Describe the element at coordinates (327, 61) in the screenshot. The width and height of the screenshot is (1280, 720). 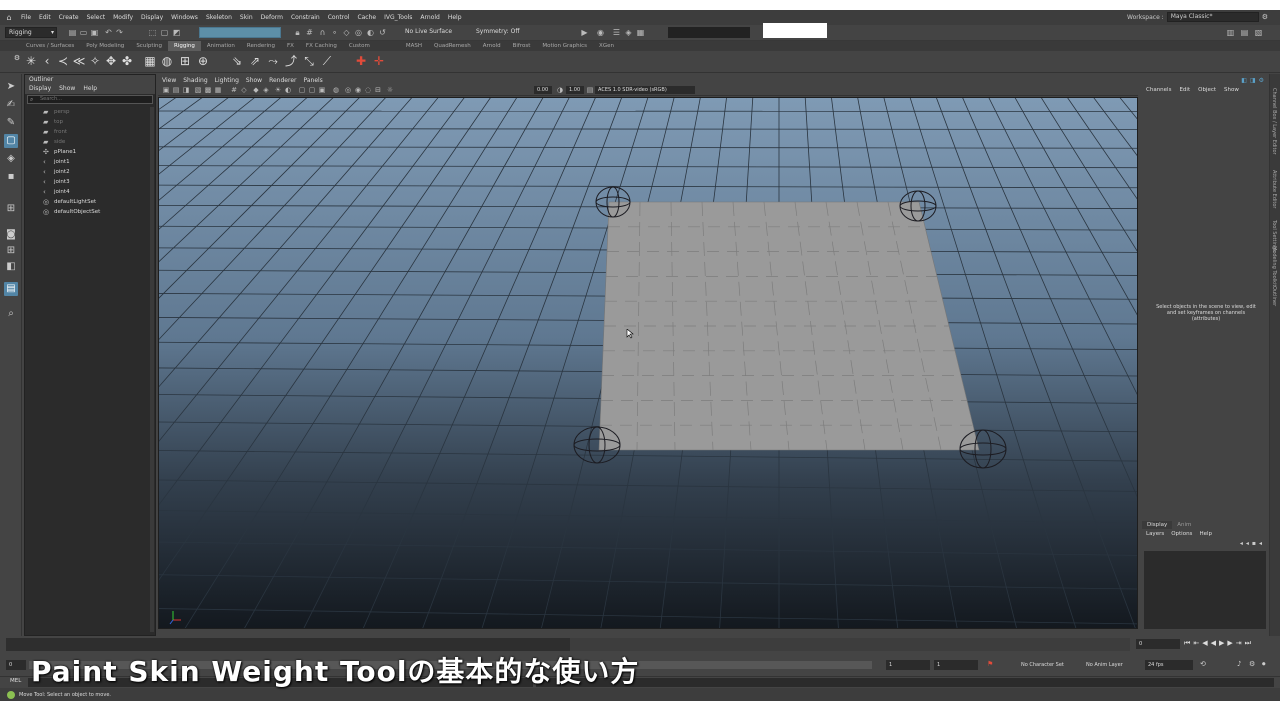
I see `pole-vector-icon: ⟋` at that location.